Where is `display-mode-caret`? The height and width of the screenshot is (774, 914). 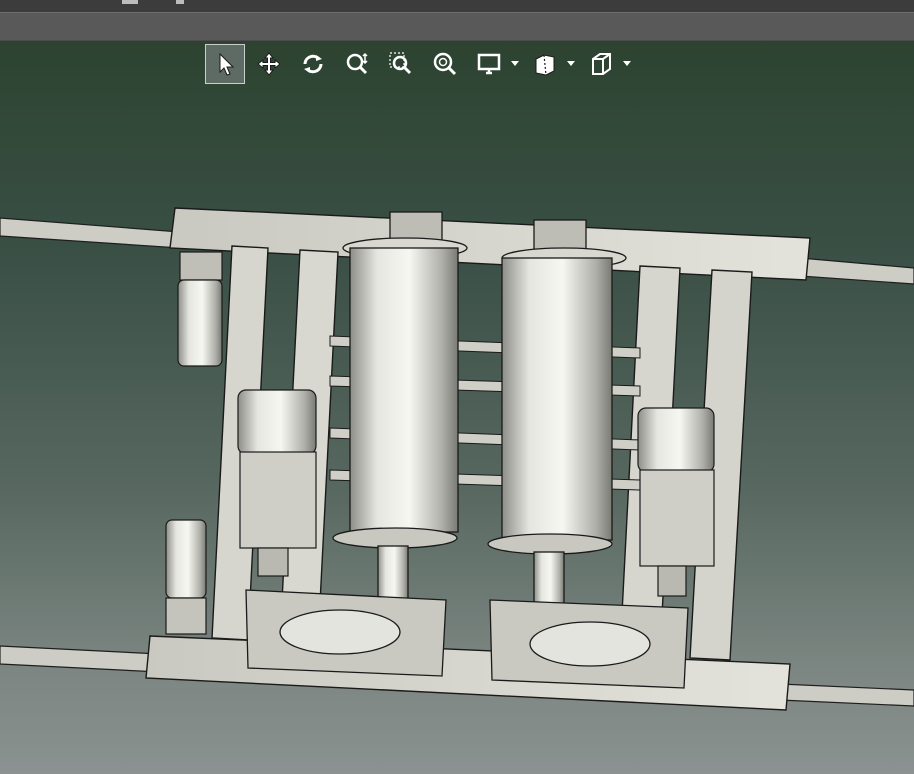 display-mode-caret is located at coordinates (515, 64).